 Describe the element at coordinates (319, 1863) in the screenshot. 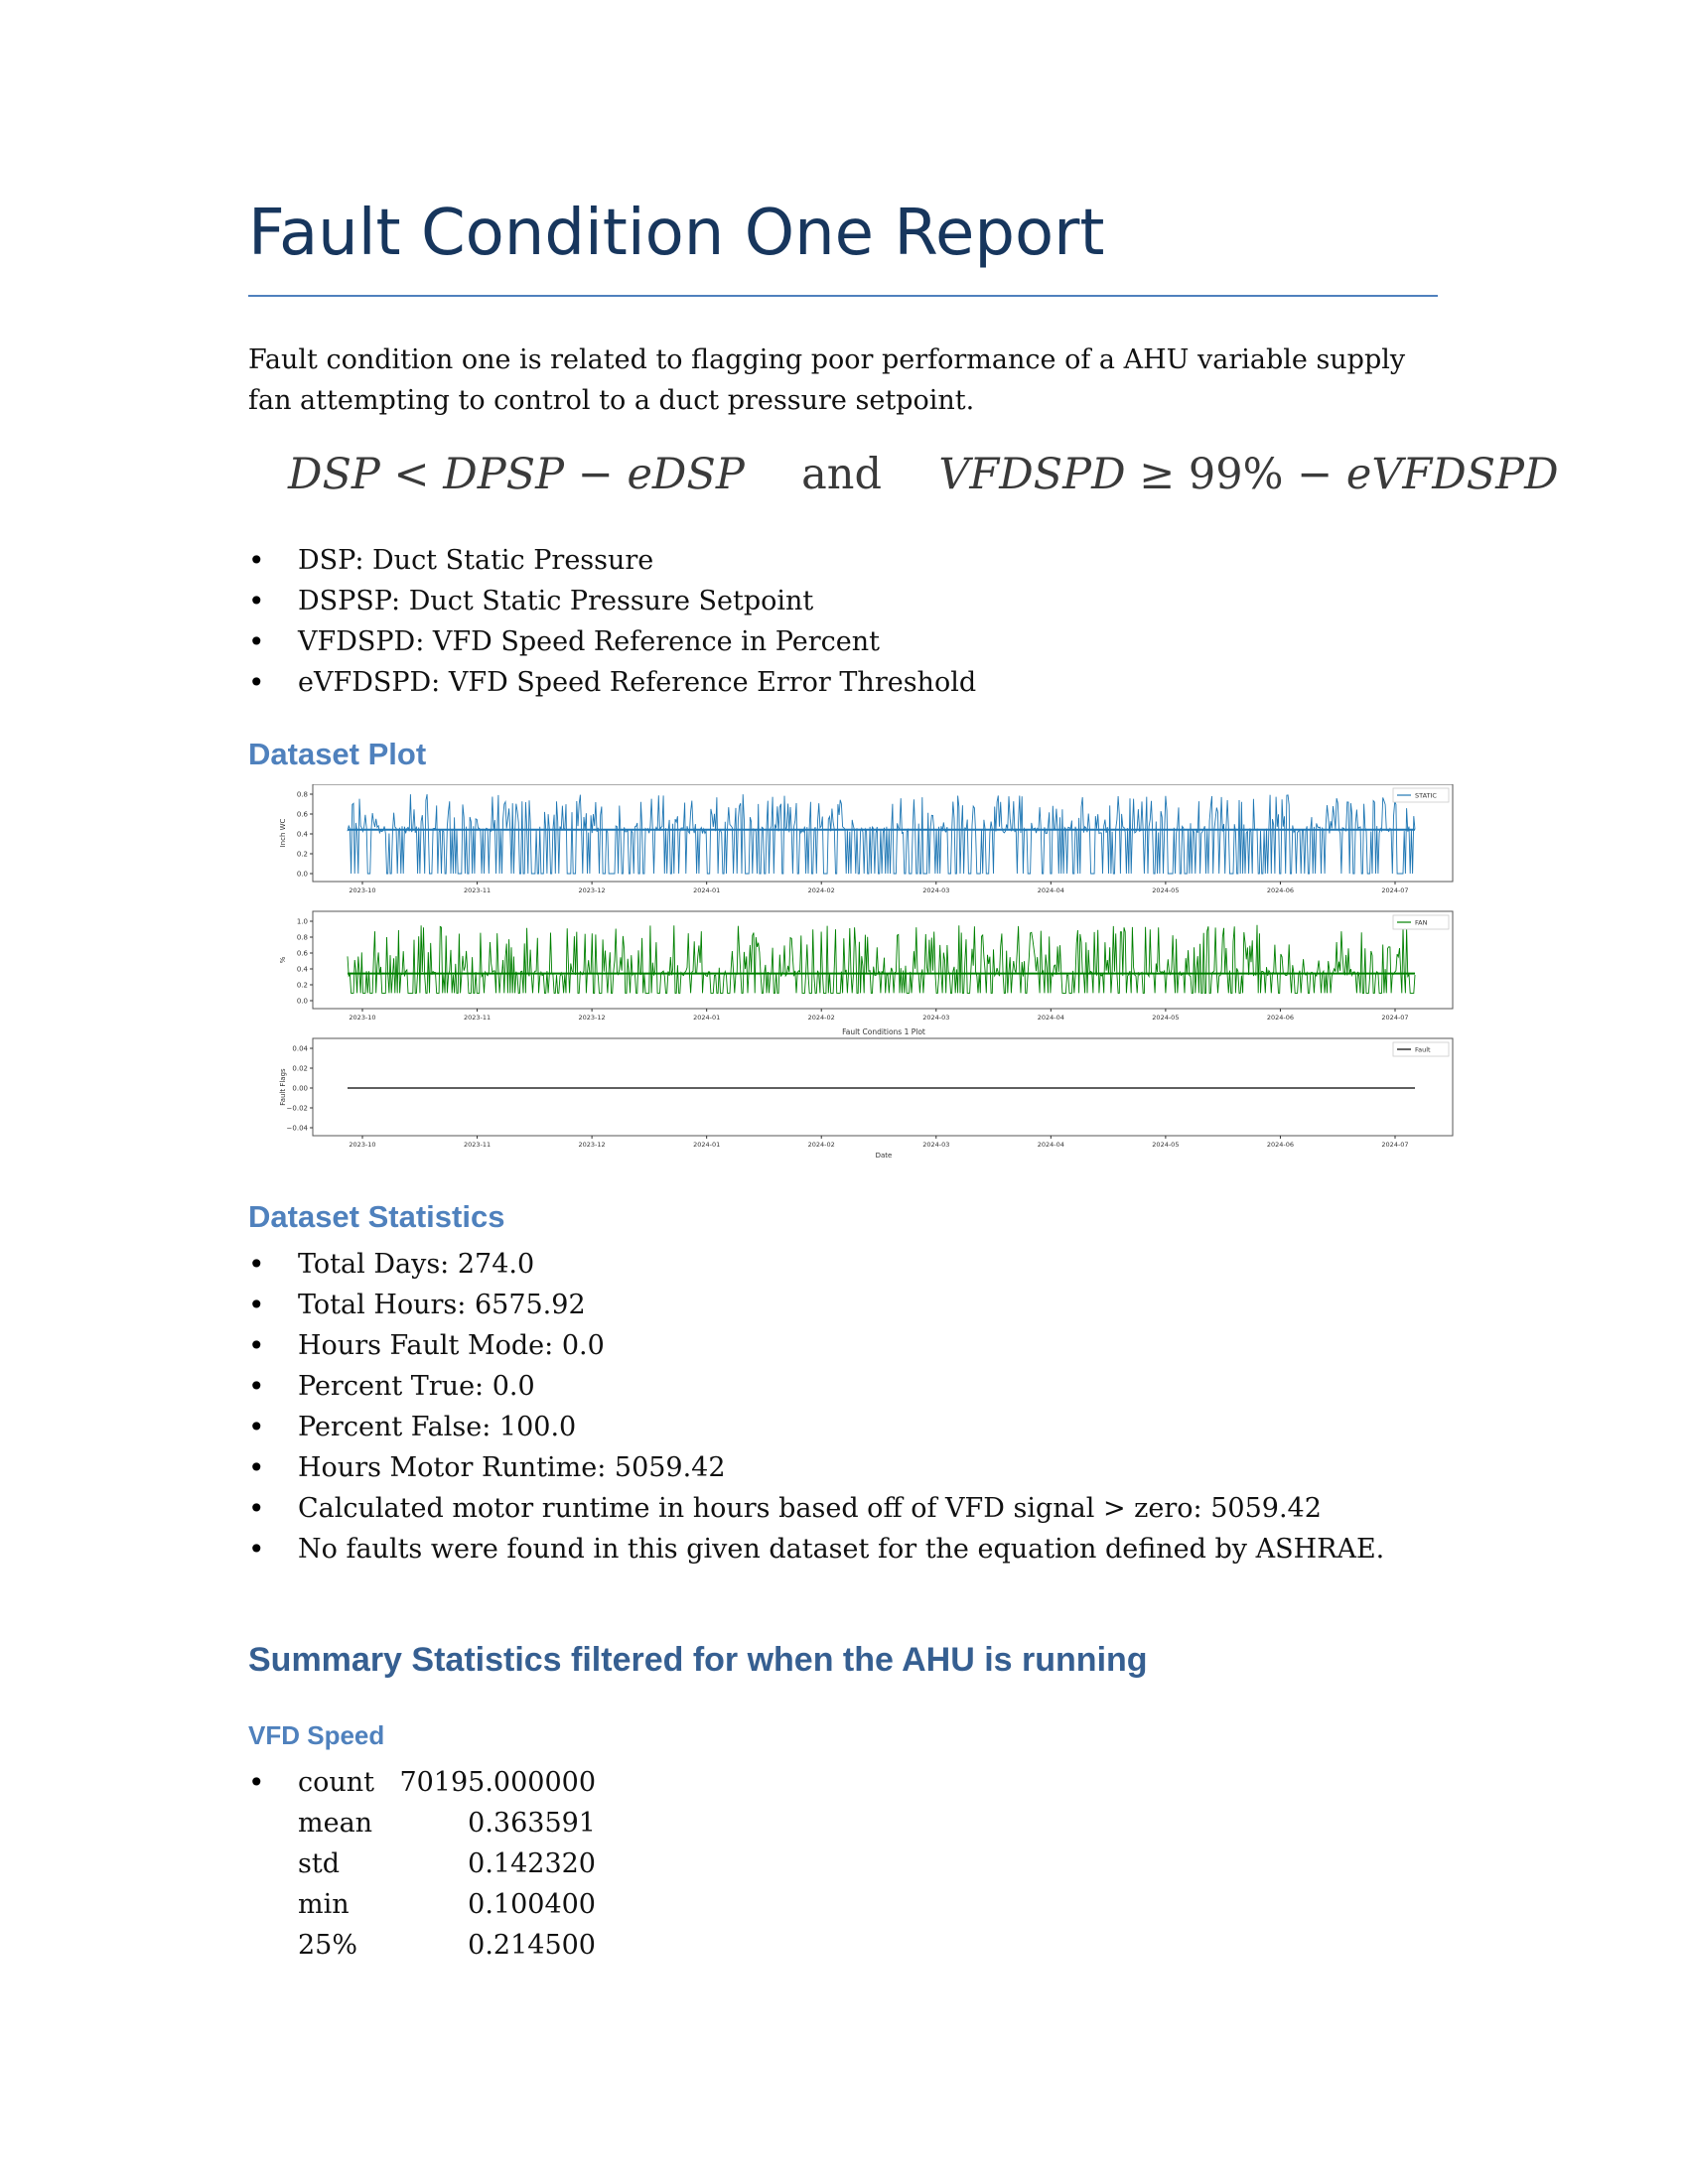

I see `vfd-stat-key: std` at that location.